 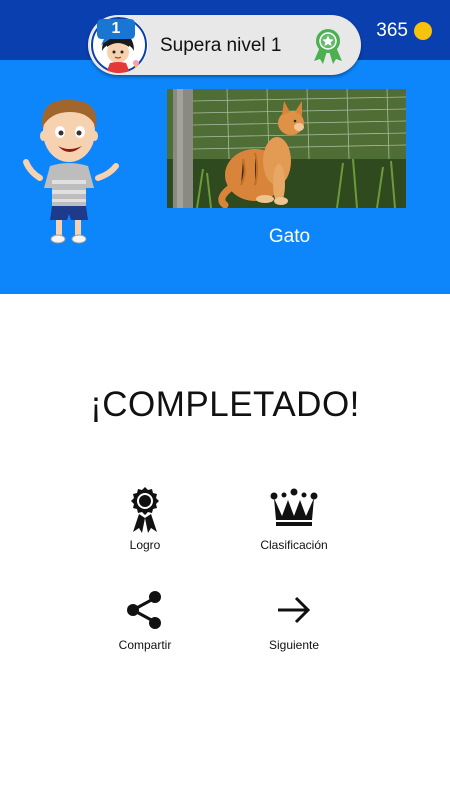 I want to click on achievement-button: Logro, so click(x=145, y=519).